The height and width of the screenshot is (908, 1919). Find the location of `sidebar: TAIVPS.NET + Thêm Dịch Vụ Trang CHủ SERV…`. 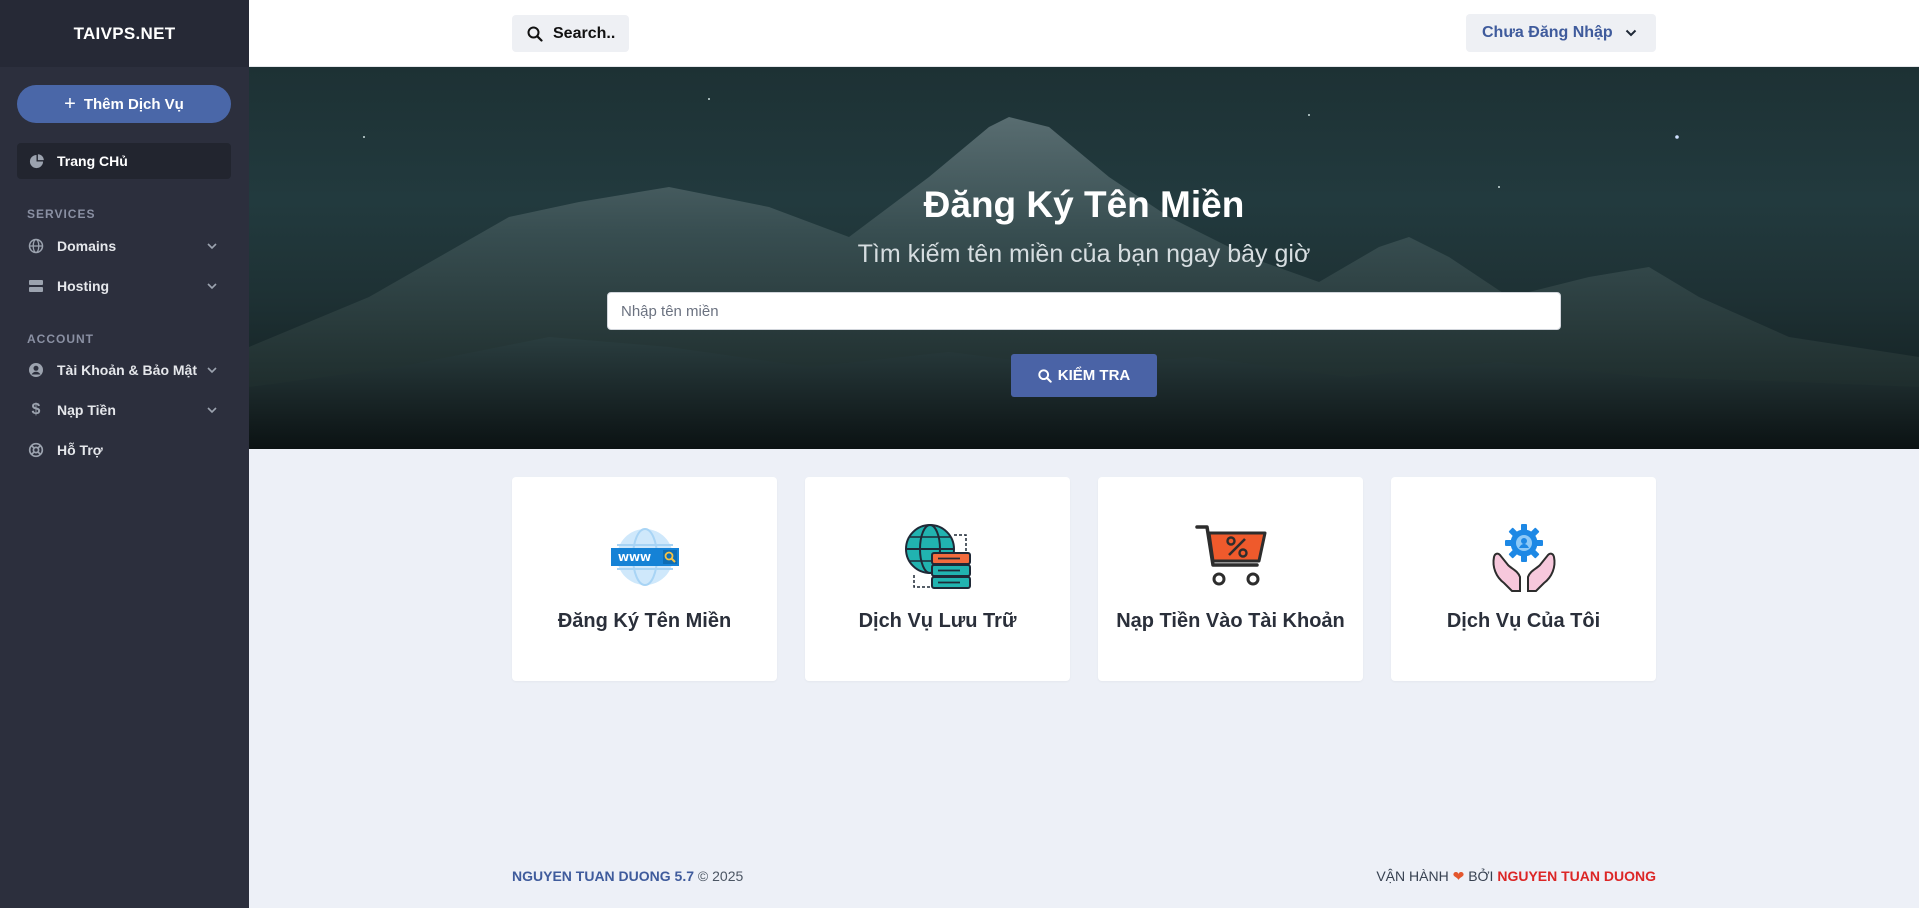

sidebar: TAIVPS.NET + Thêm Dịch Vụ Trang CHủ SERV… is located at coordinates (124, 454).